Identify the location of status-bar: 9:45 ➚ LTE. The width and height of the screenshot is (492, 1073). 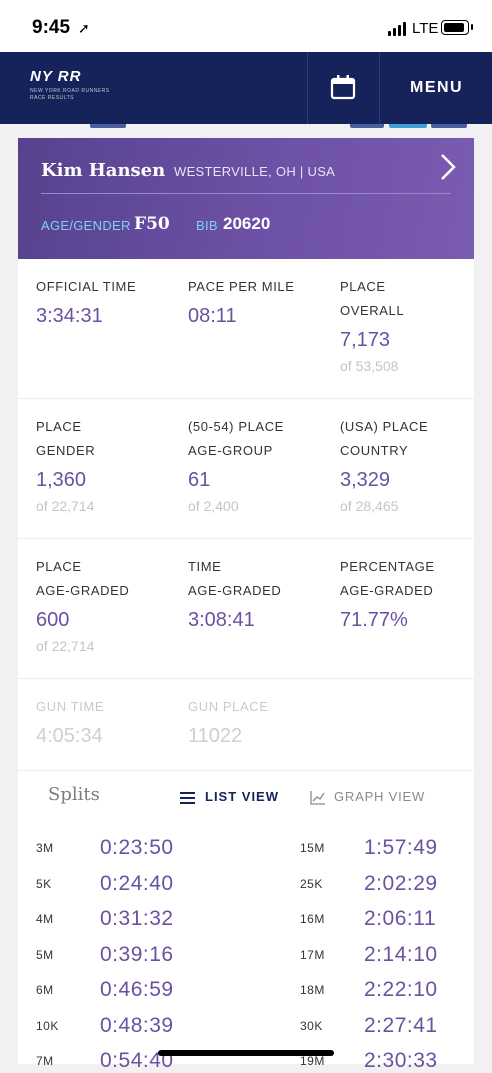
(246, 26).